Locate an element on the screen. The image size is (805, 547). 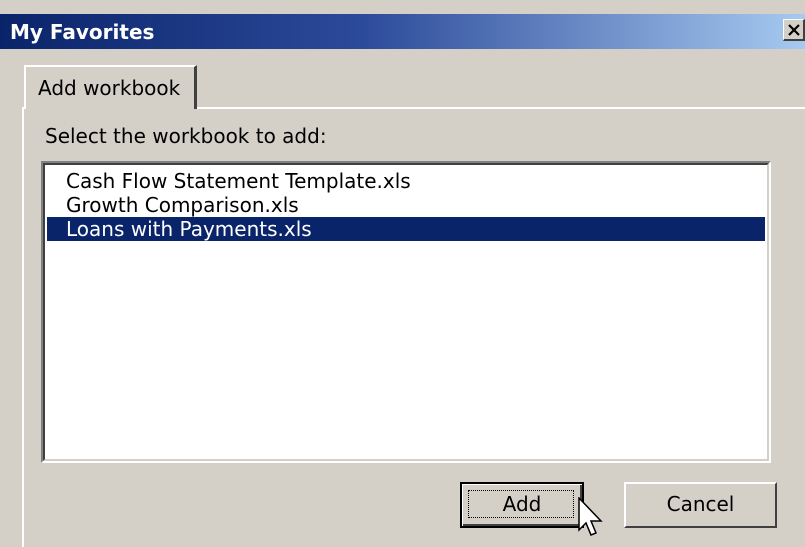
close-button is located at coordinates (794, 30).